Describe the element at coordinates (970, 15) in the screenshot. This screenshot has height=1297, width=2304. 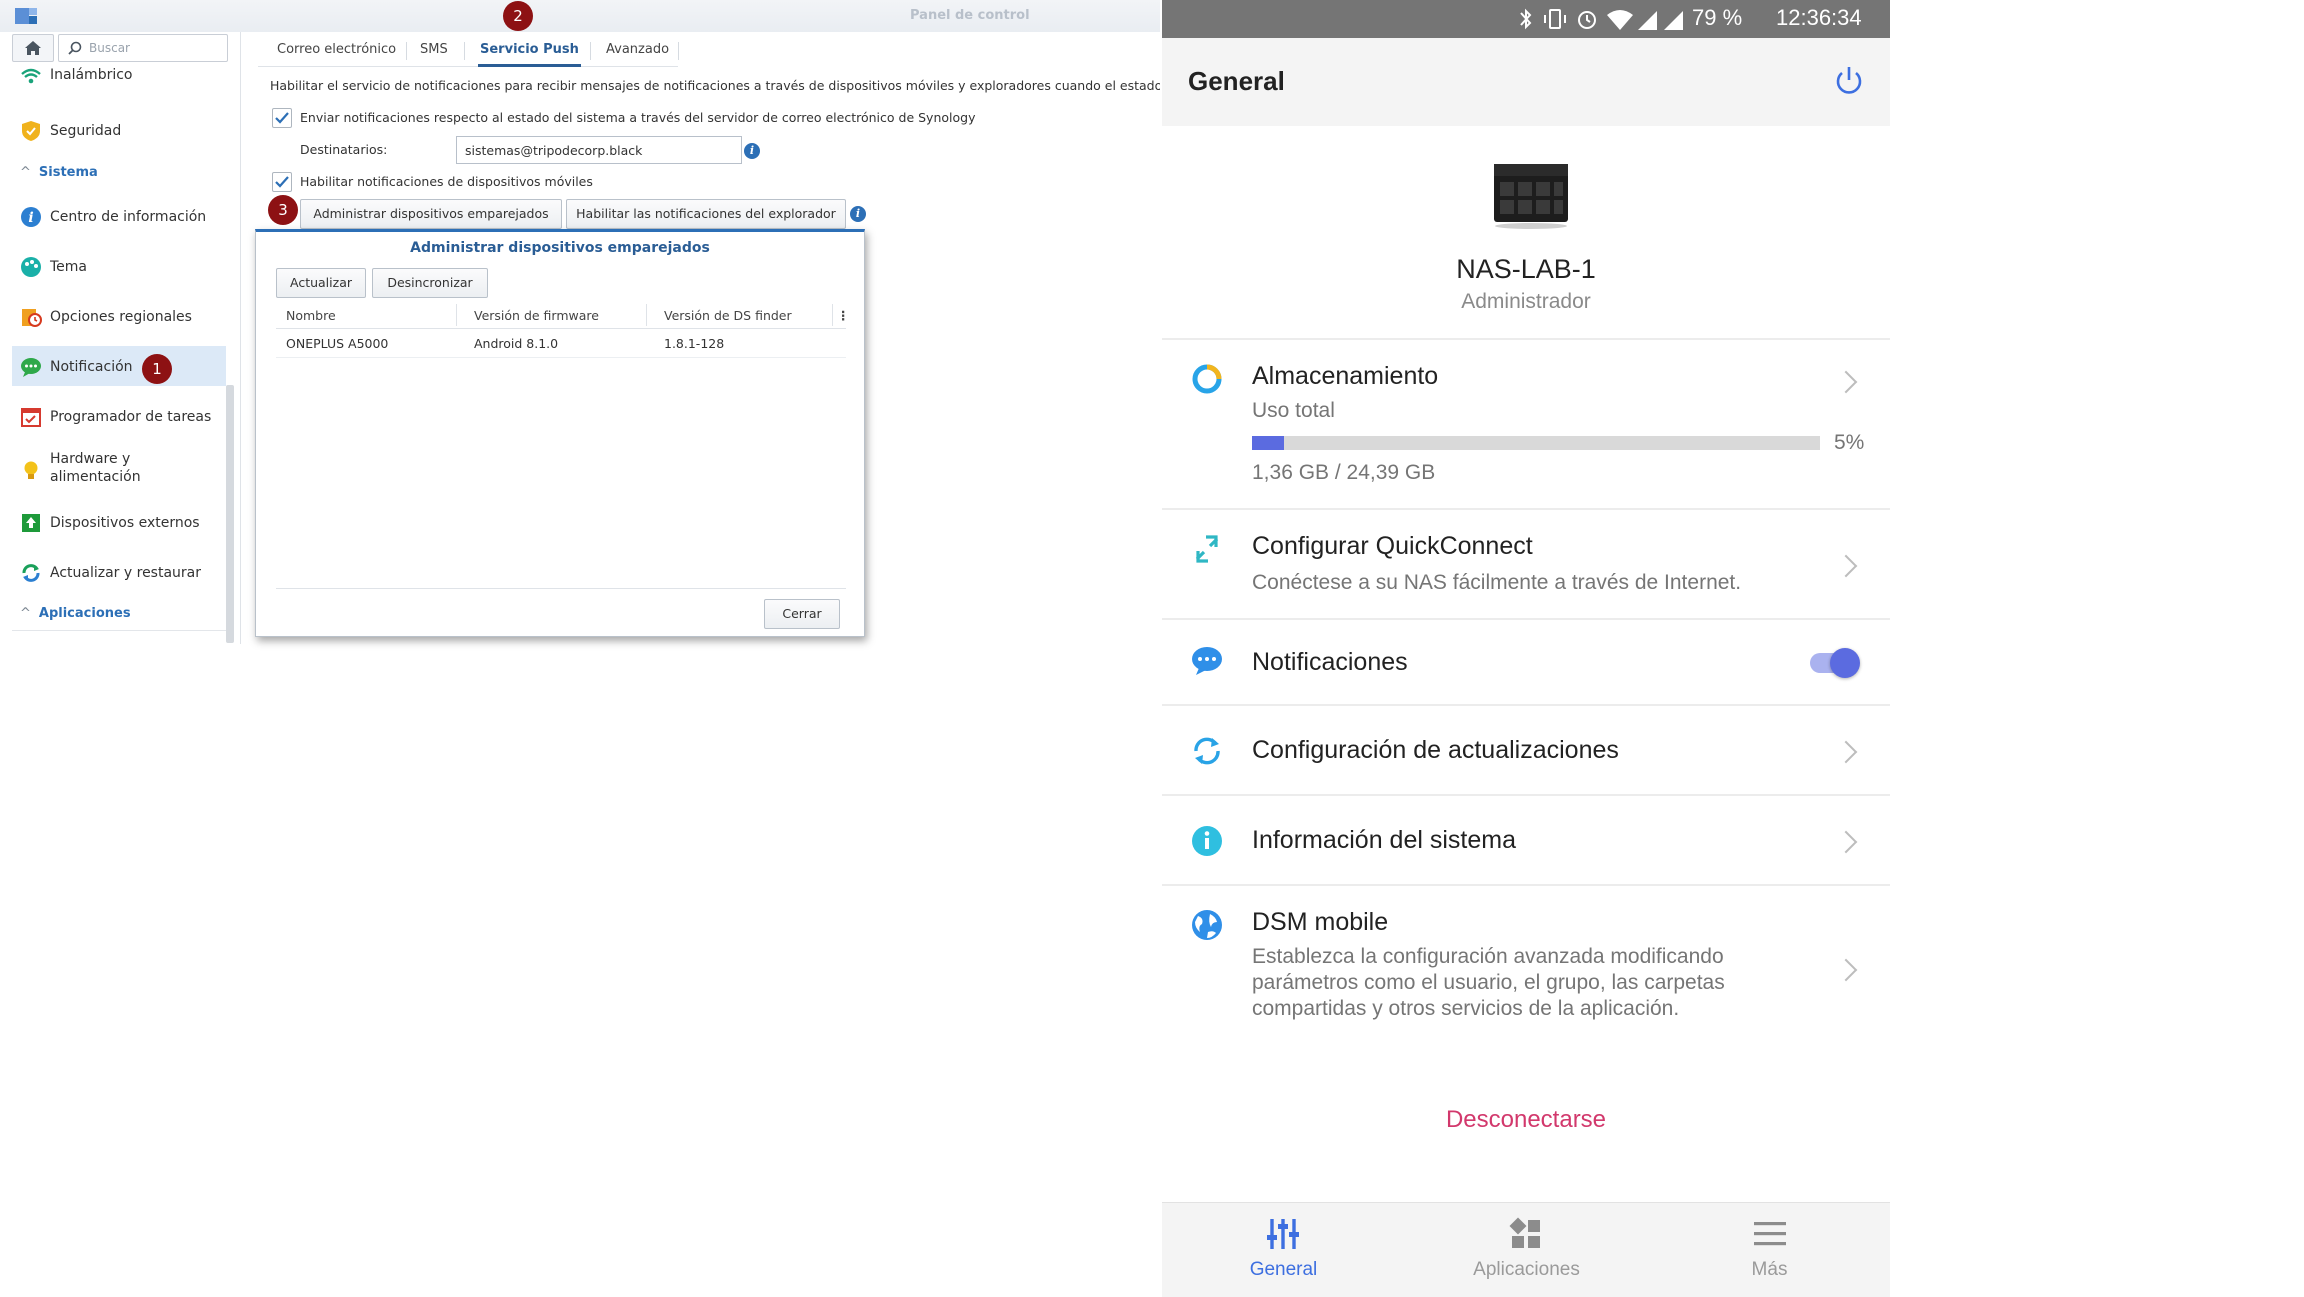
I see `window-title: Panel de control` at that location.